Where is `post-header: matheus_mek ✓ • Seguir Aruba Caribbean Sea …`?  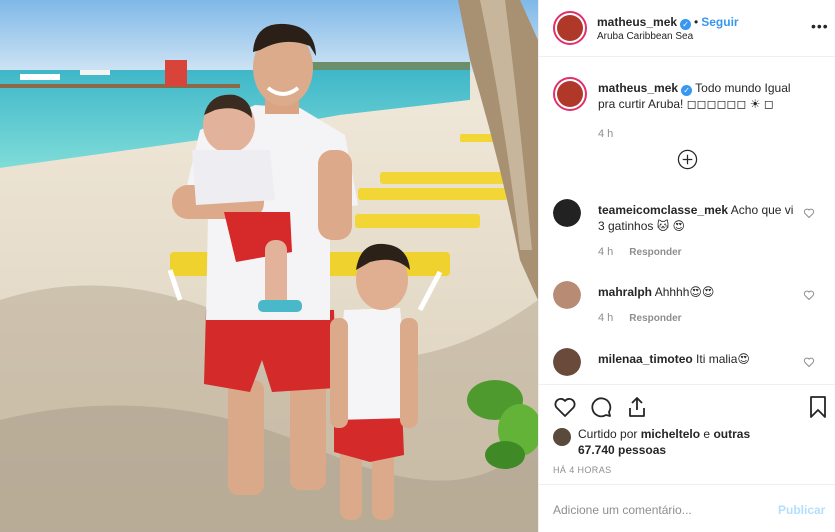
post-header: matheus_mek ✓ • Seguir Aruba Caribbean Sea … is located at coordinates (687, 28).